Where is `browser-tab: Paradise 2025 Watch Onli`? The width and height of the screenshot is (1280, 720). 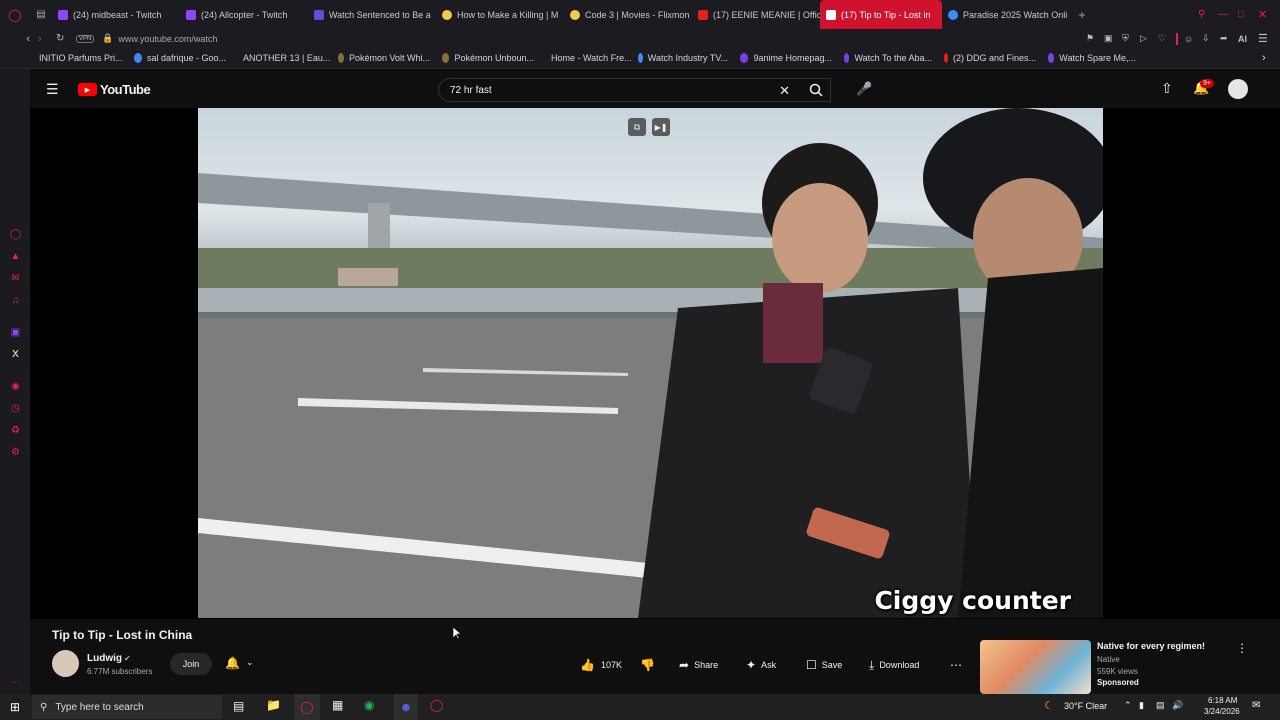
browser-tab: Paradise 2025 Watch Onli is located at coordinates (1007, 14).